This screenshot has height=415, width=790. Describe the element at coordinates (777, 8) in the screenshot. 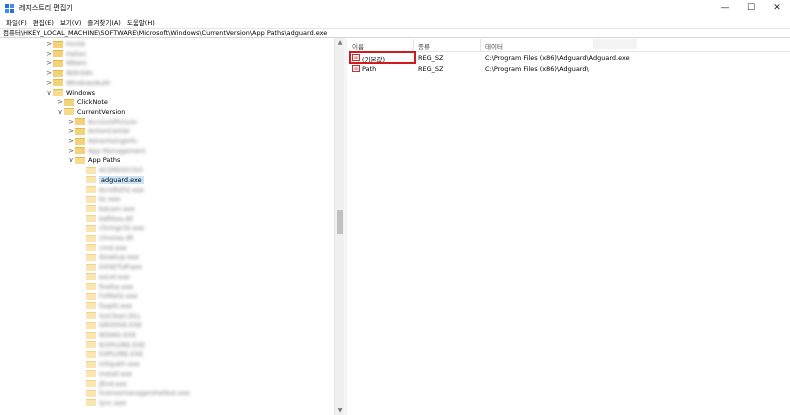

I see `close-button: ✕` at that location.